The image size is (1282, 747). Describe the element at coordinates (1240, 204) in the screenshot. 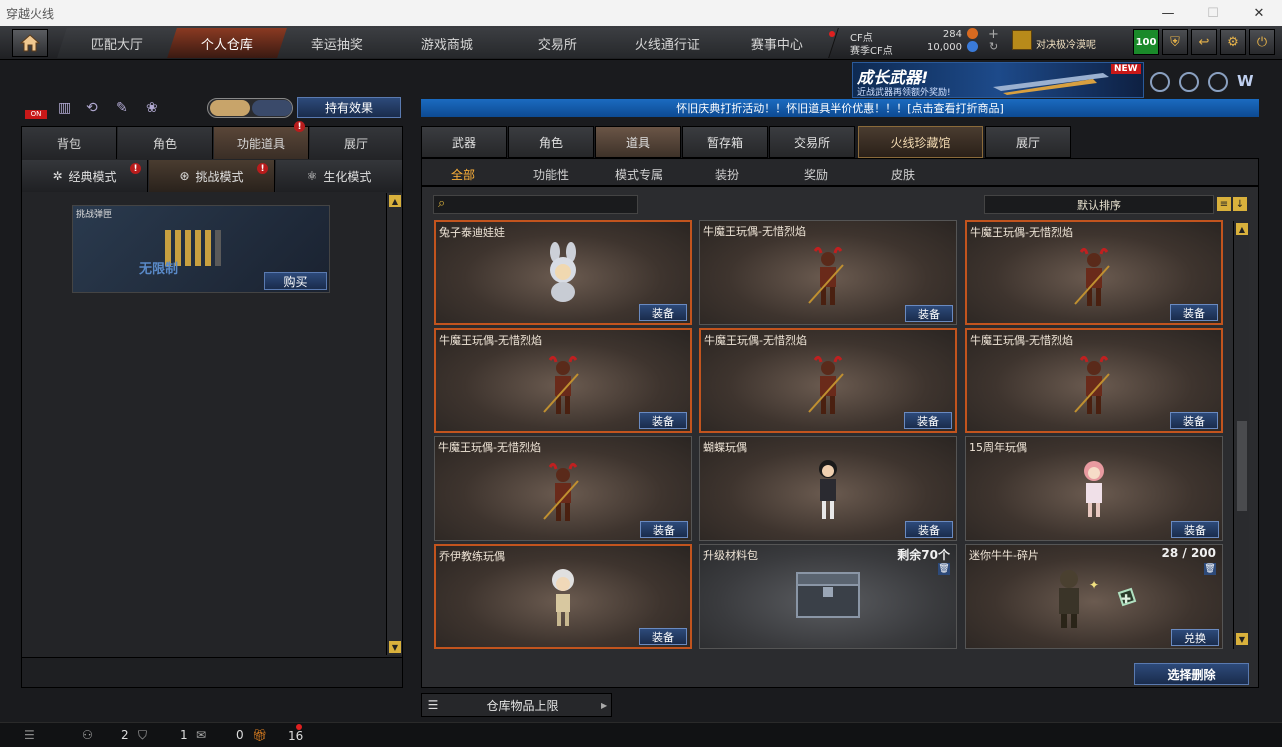

I see `sort-direction-icon: ↓` at that location.